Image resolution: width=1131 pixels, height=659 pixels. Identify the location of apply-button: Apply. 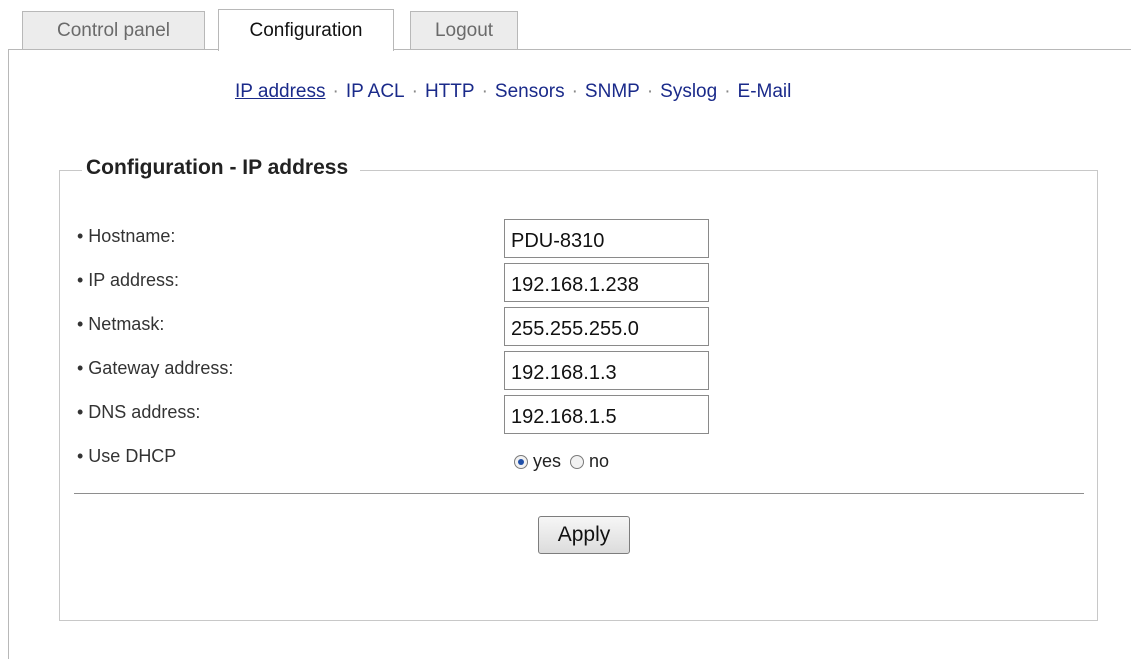
(584, 535).